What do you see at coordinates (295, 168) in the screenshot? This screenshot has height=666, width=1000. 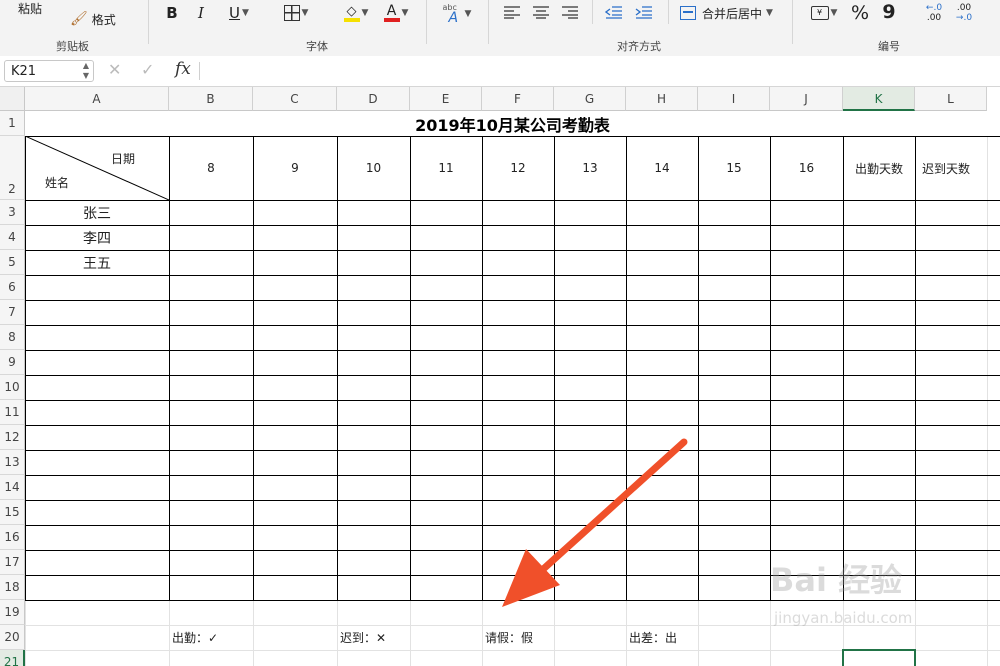 I see `day-header-9: 9` at bounding box center [295, 168].